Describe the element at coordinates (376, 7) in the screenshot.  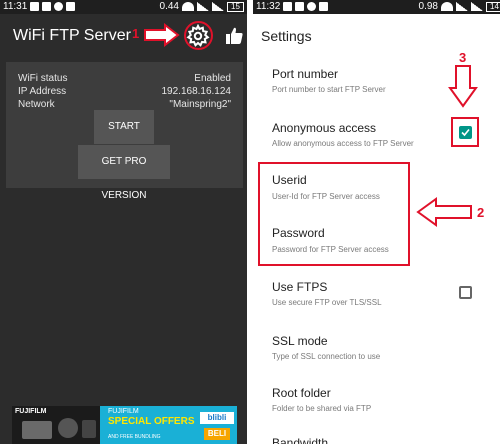
I see `status-bar: 11:32 0.98 14` at that location.